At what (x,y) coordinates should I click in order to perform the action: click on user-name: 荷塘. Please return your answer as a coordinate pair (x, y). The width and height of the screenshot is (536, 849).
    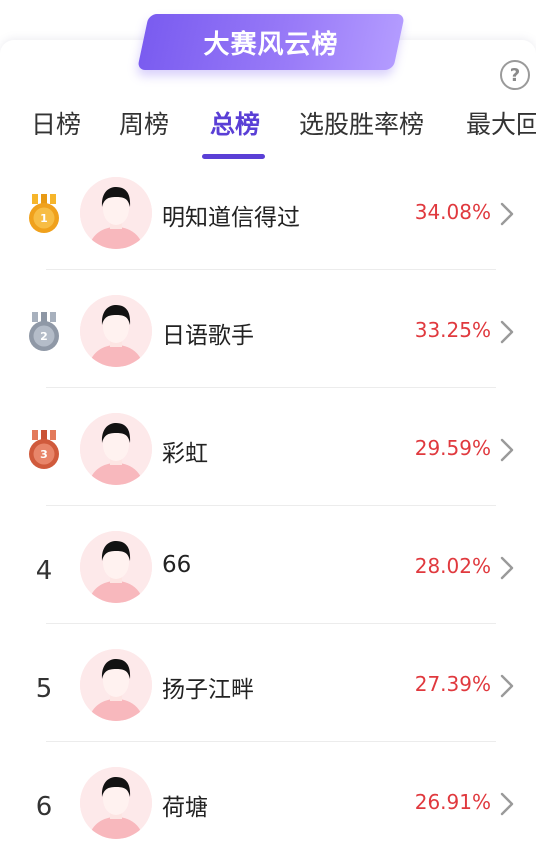
    Looking at the image, I should click on (185, 808).